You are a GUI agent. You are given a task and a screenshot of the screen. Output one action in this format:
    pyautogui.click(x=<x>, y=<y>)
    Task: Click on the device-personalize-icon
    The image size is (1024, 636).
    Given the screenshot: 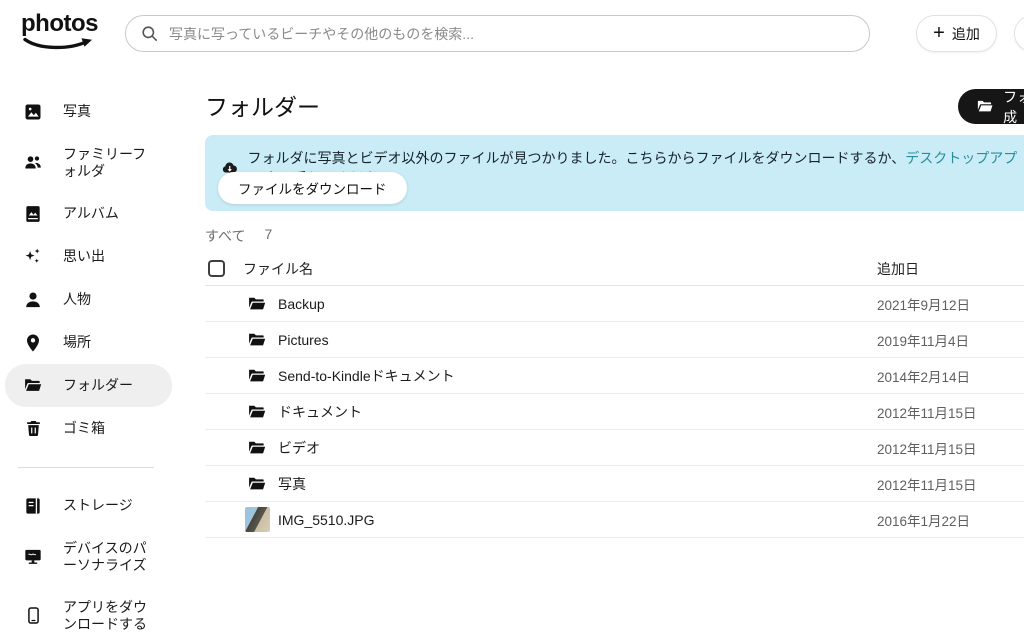 What is the action you would take?
    pyautogui.click(x=33, y=557)
    